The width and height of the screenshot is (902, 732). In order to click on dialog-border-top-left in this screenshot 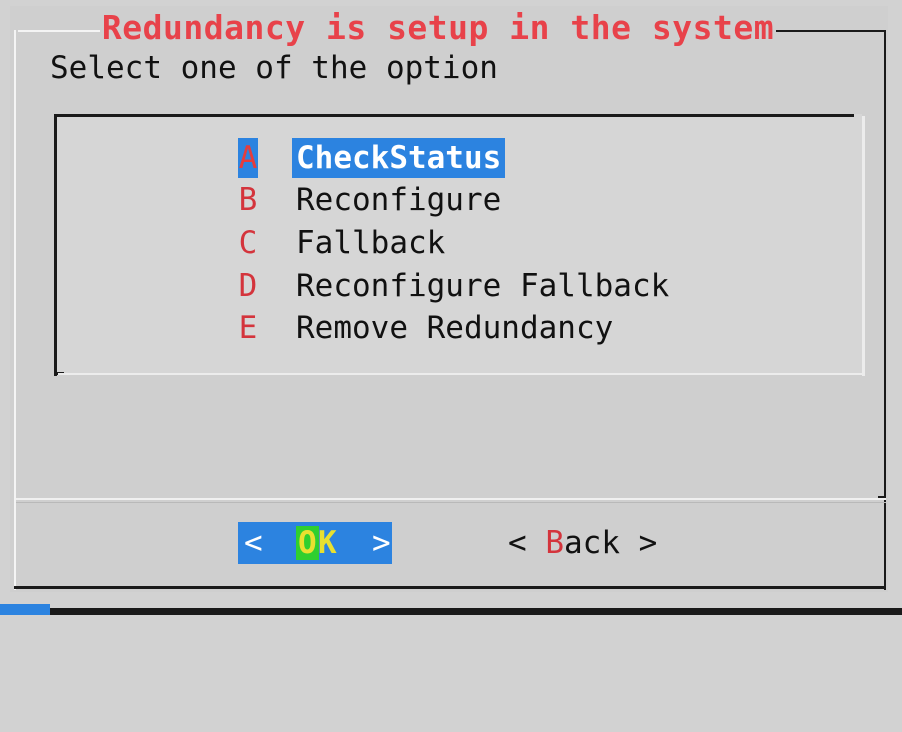, I will do `click(59, 31)`.